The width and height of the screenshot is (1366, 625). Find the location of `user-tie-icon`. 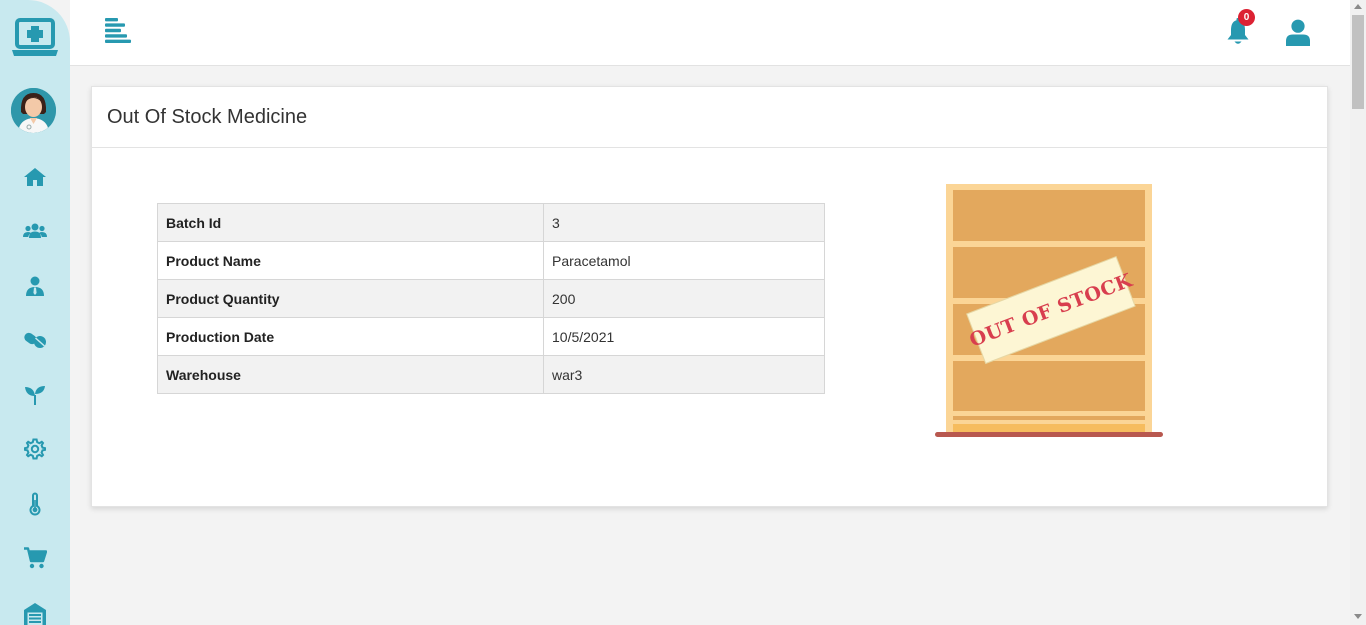

user-tie-icon is located at coordinates (35, 286).